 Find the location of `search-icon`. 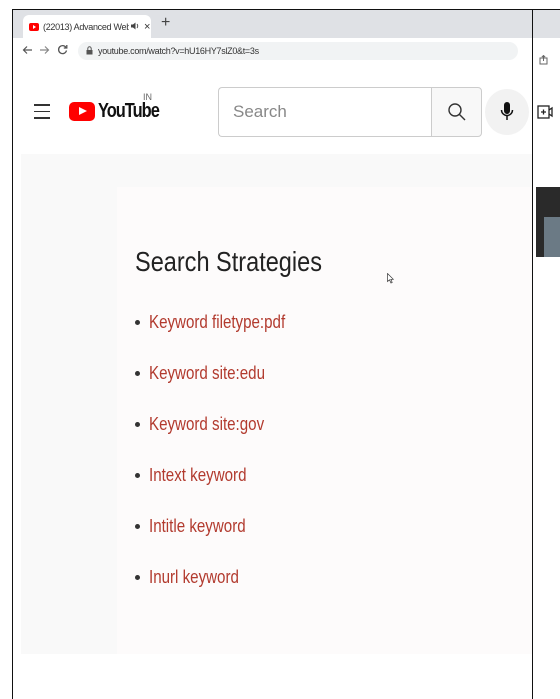

search-icon is located at coordinates (456, 112).